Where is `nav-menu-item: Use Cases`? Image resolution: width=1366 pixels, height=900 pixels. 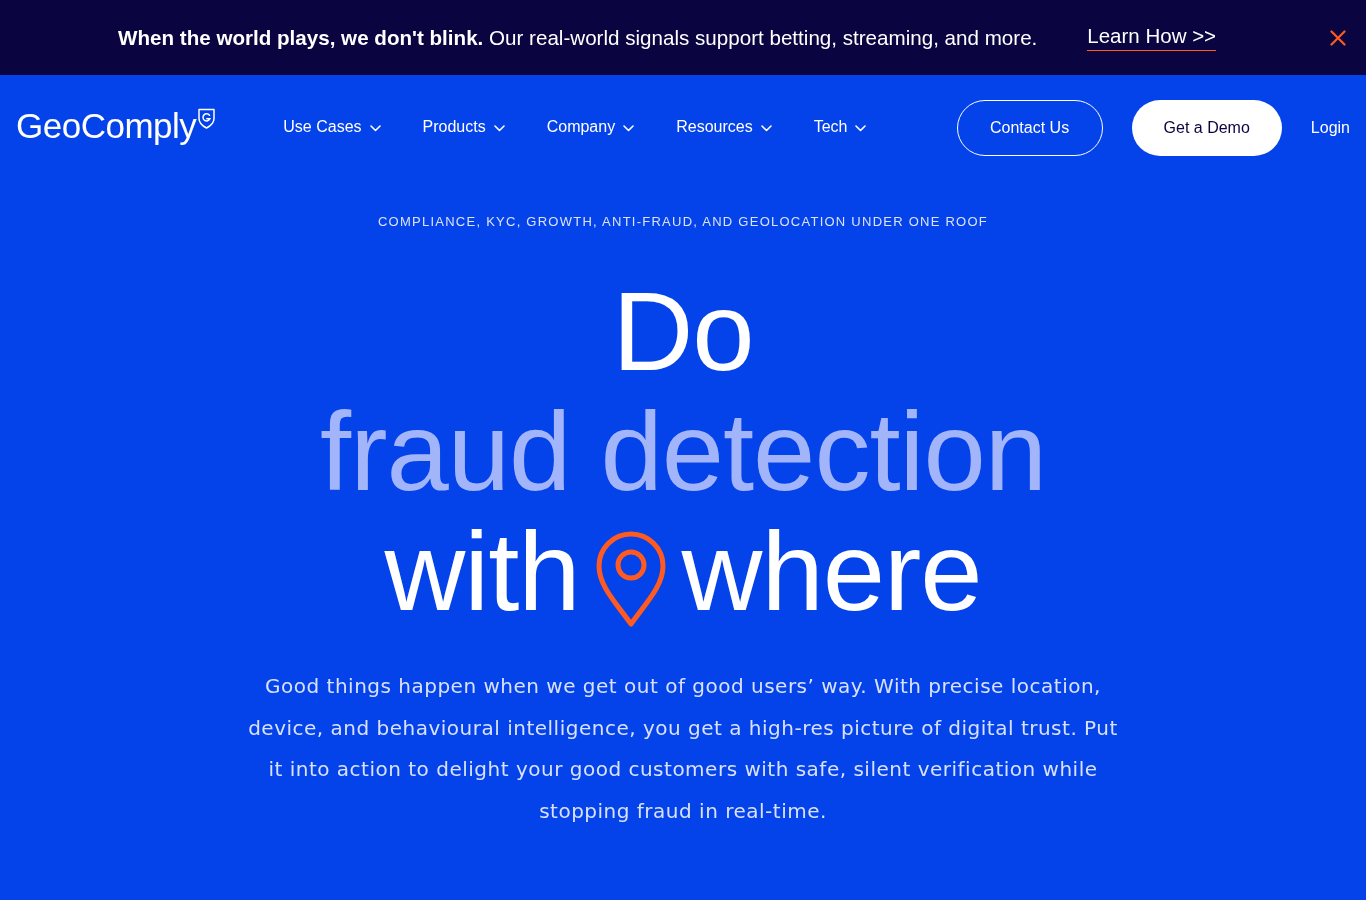 nav-menu-item: Use Cases is located at coordinates (332, 126).